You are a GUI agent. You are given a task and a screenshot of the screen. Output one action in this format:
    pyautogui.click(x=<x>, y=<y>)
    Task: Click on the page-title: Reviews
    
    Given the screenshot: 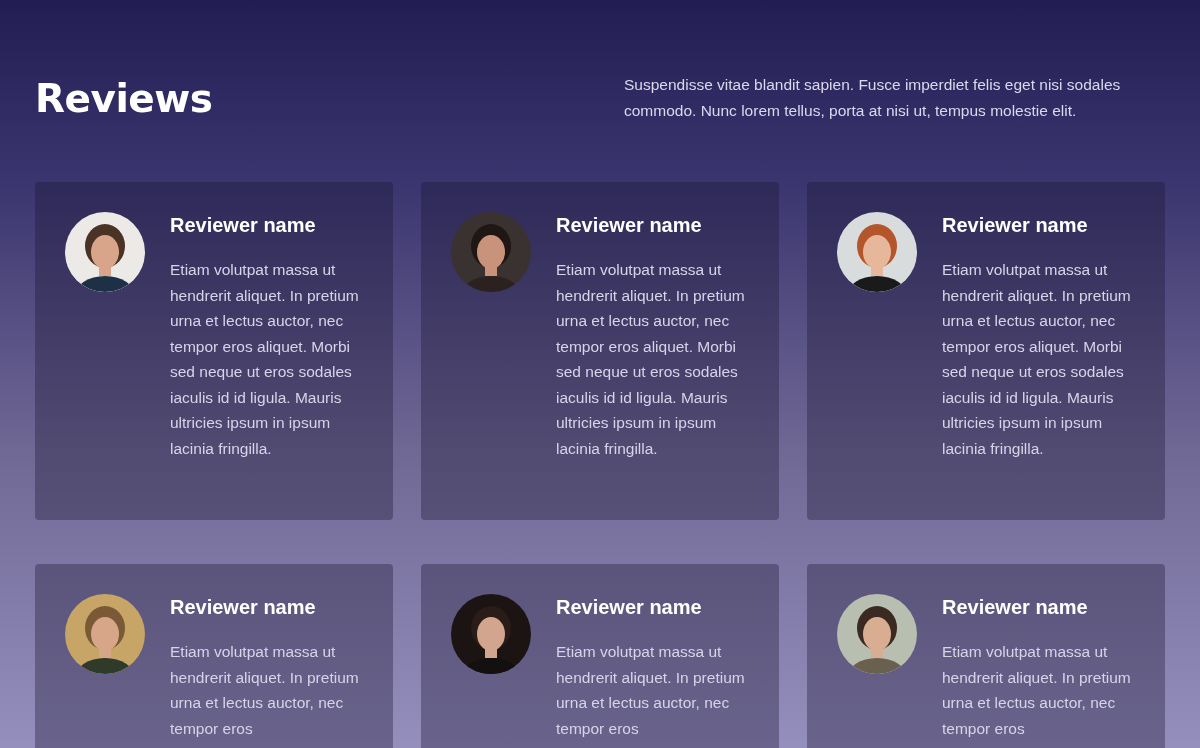 What is the action you would take?
    pyautogui.click(x=124, y=98)
    